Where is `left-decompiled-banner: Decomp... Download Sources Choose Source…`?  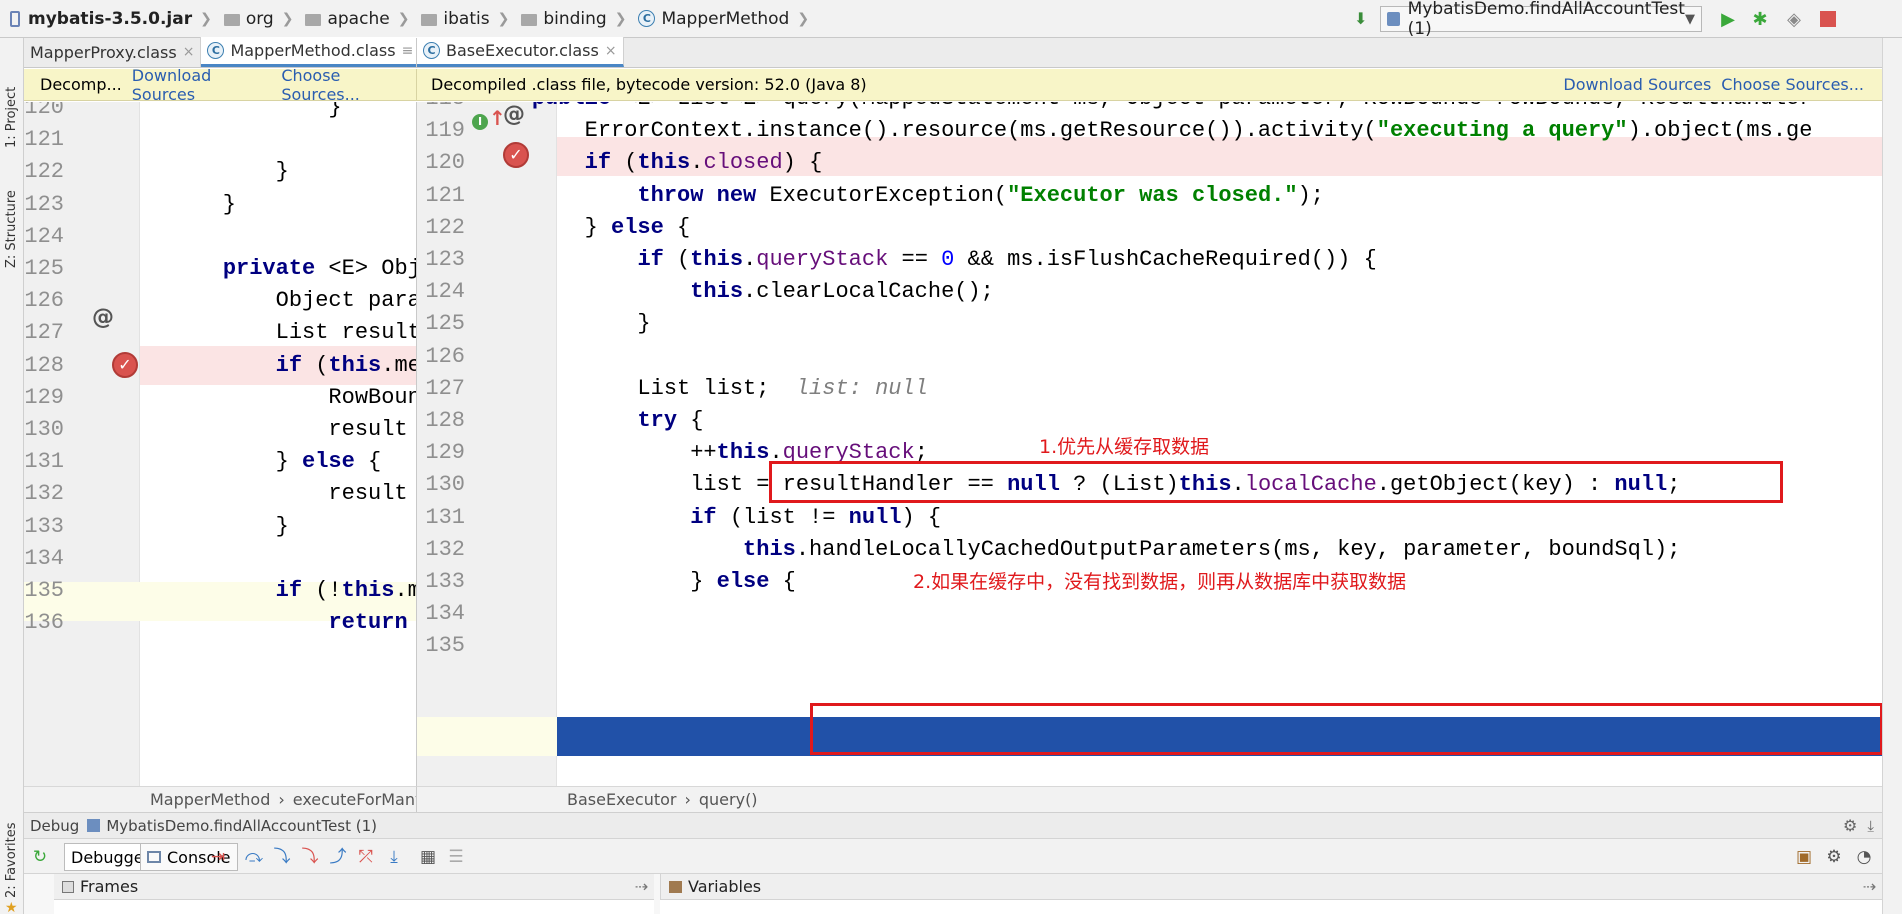
left-decompiled-banner: Decomp... Download Sources Choose Source… is located at coordinates (220, 85).